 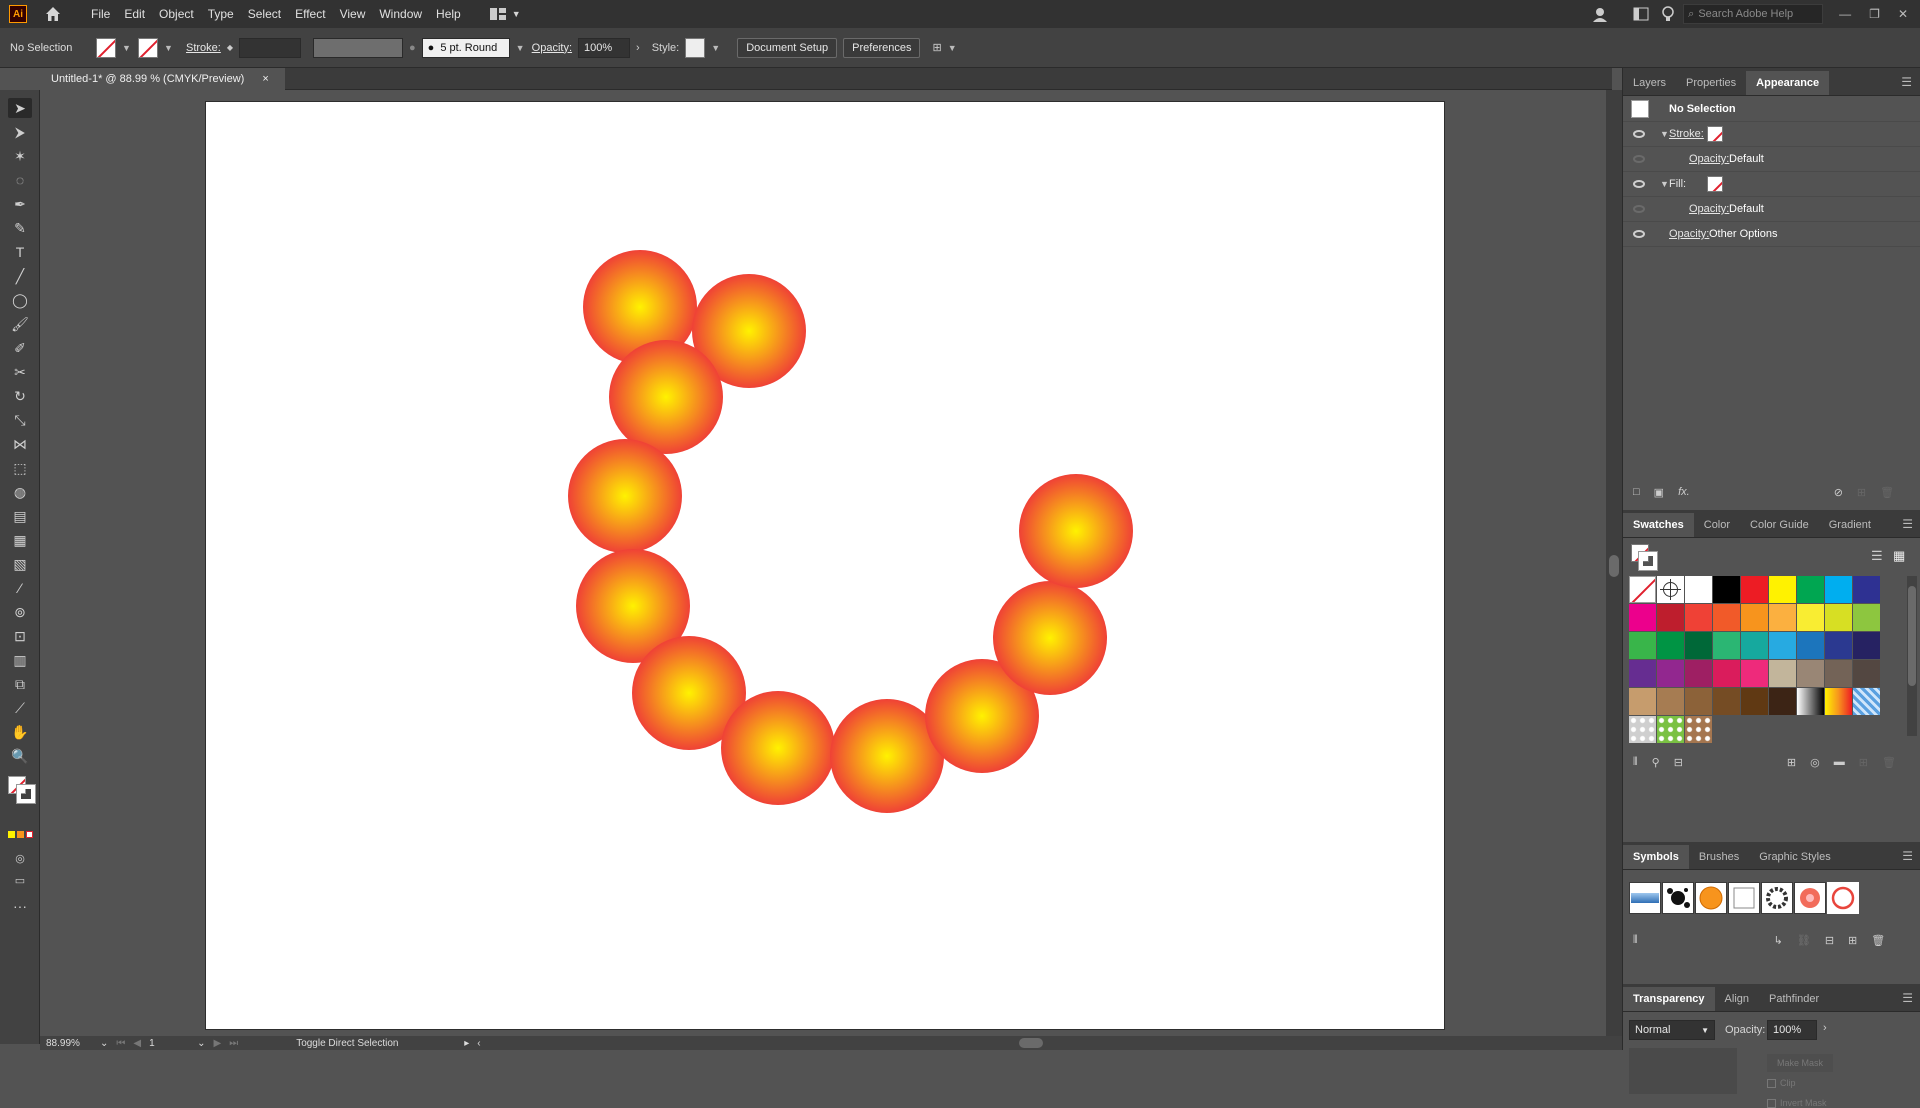 What do you see at coordinates (20, 180) in the screenshot?
I see `lasso-tool-icon: ◌` at bounding box center [20, 180].